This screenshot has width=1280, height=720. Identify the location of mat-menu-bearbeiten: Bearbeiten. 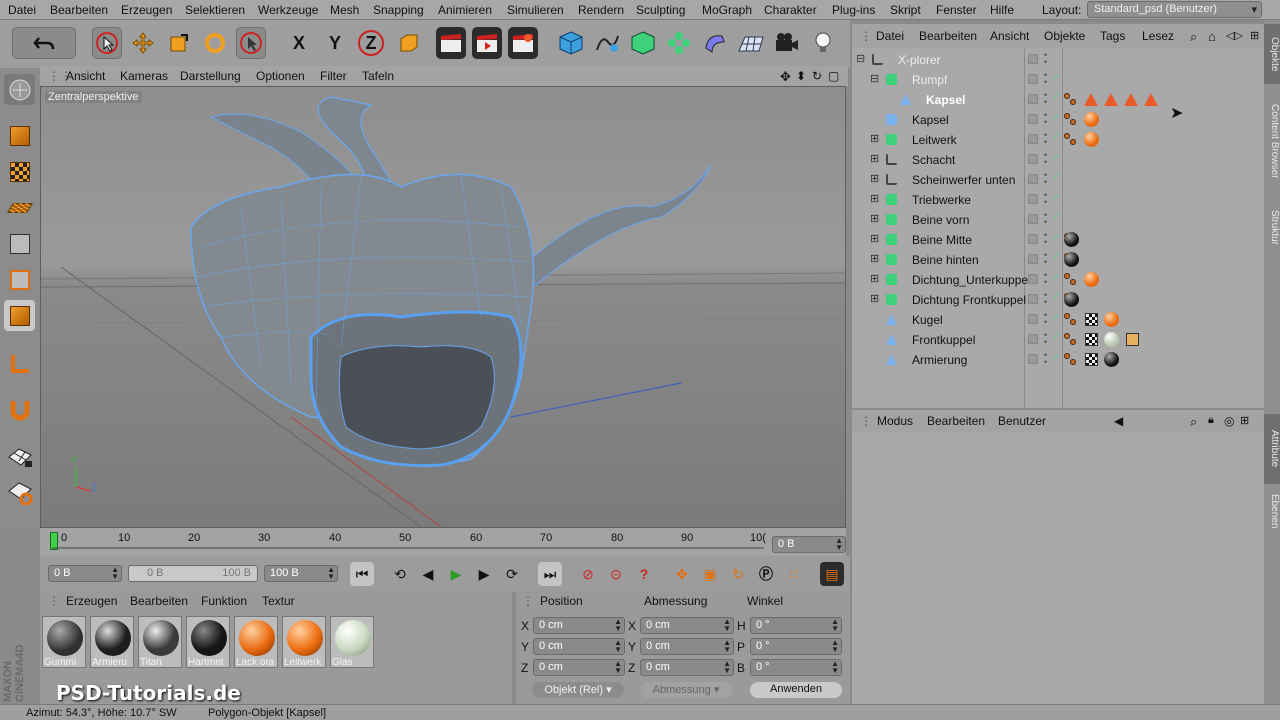
(159, 601).